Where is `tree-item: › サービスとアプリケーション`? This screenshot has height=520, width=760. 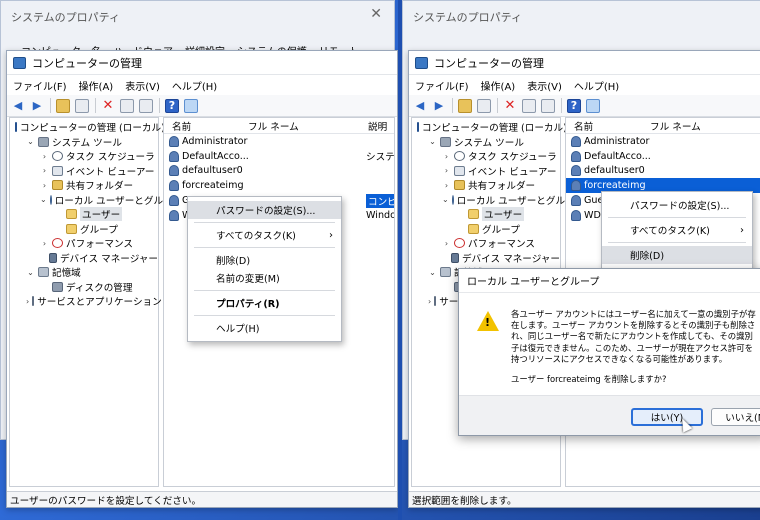 tree-item: › サービスとアプリケーション is located at coordinates (86, 301).